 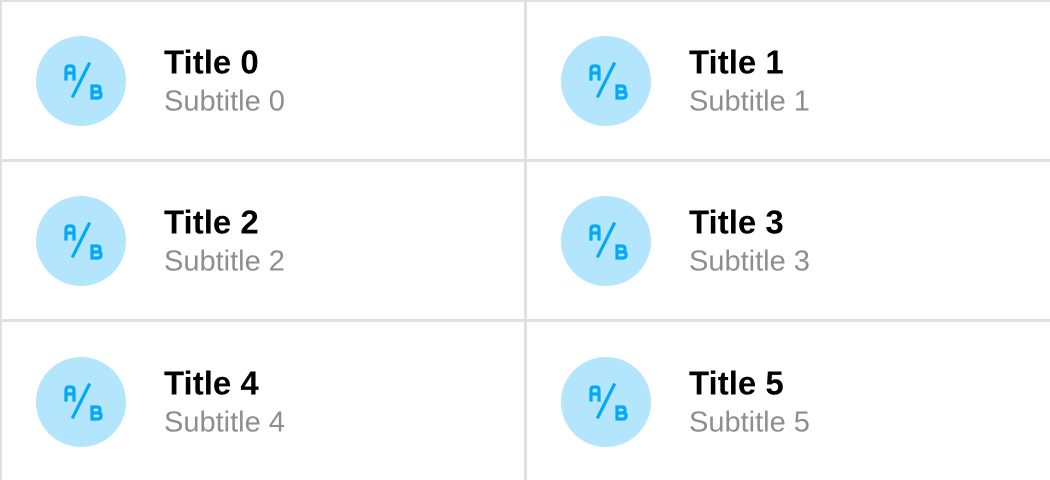 What do you see at coordinates (749, 422) in the screenshot?
I see `item-subtitle: Subtitle 5` at bounding box center [749, 422].